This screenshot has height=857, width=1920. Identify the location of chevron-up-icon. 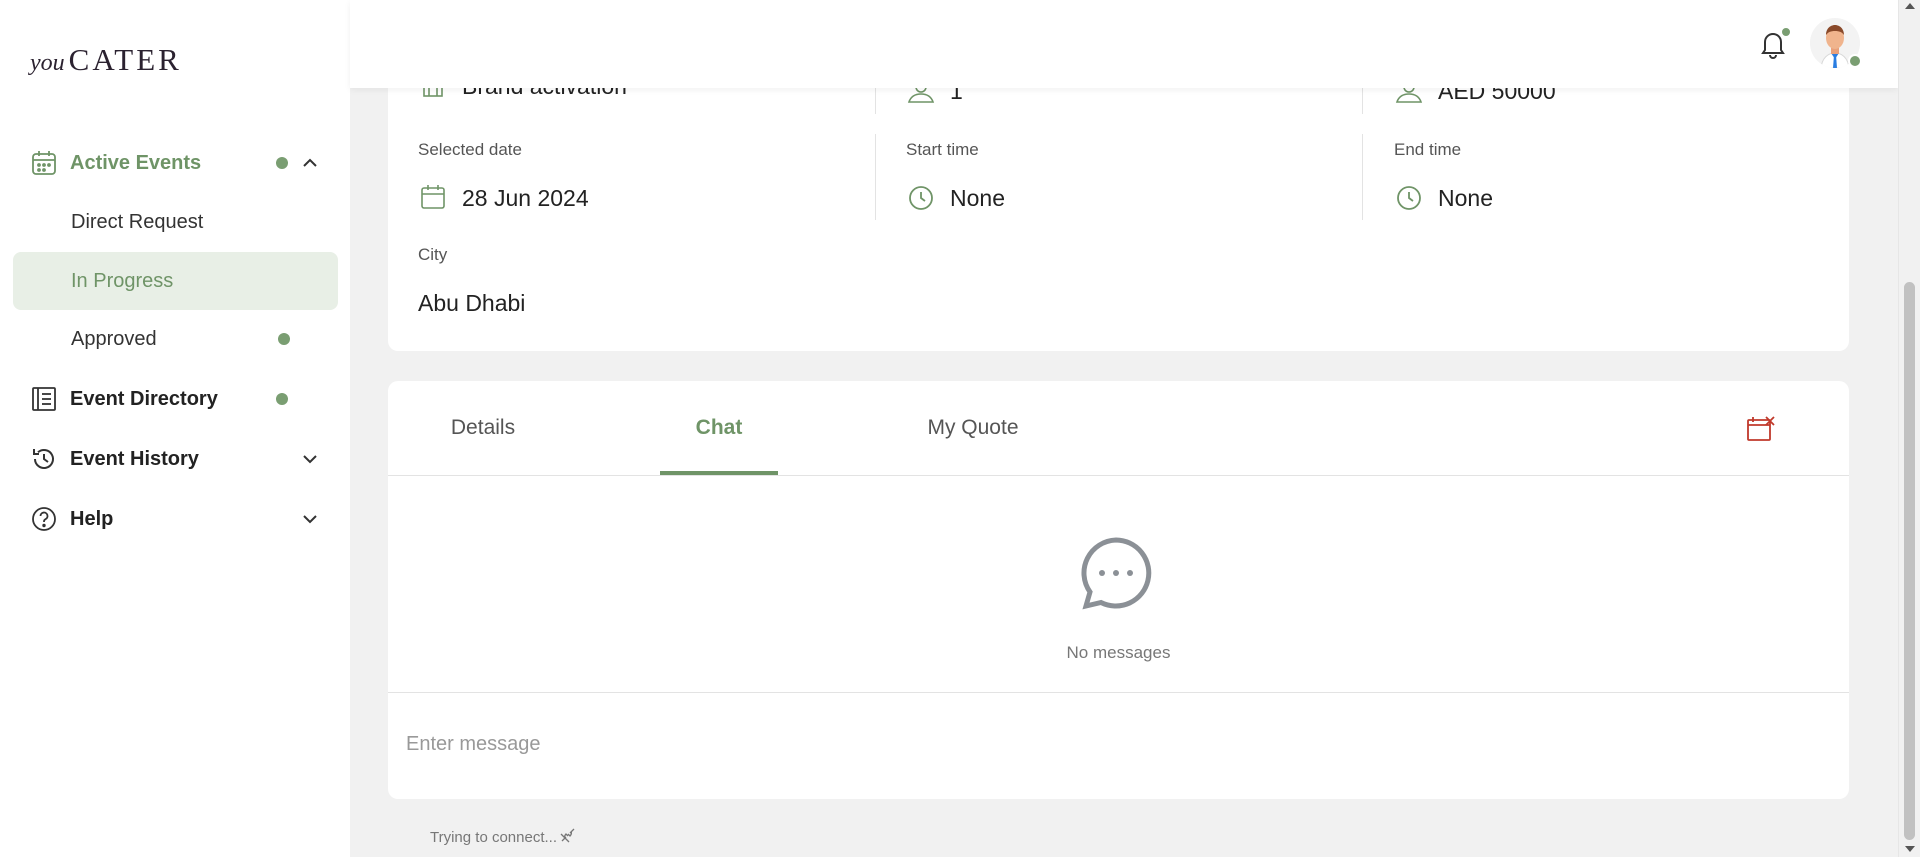
(310, 163).